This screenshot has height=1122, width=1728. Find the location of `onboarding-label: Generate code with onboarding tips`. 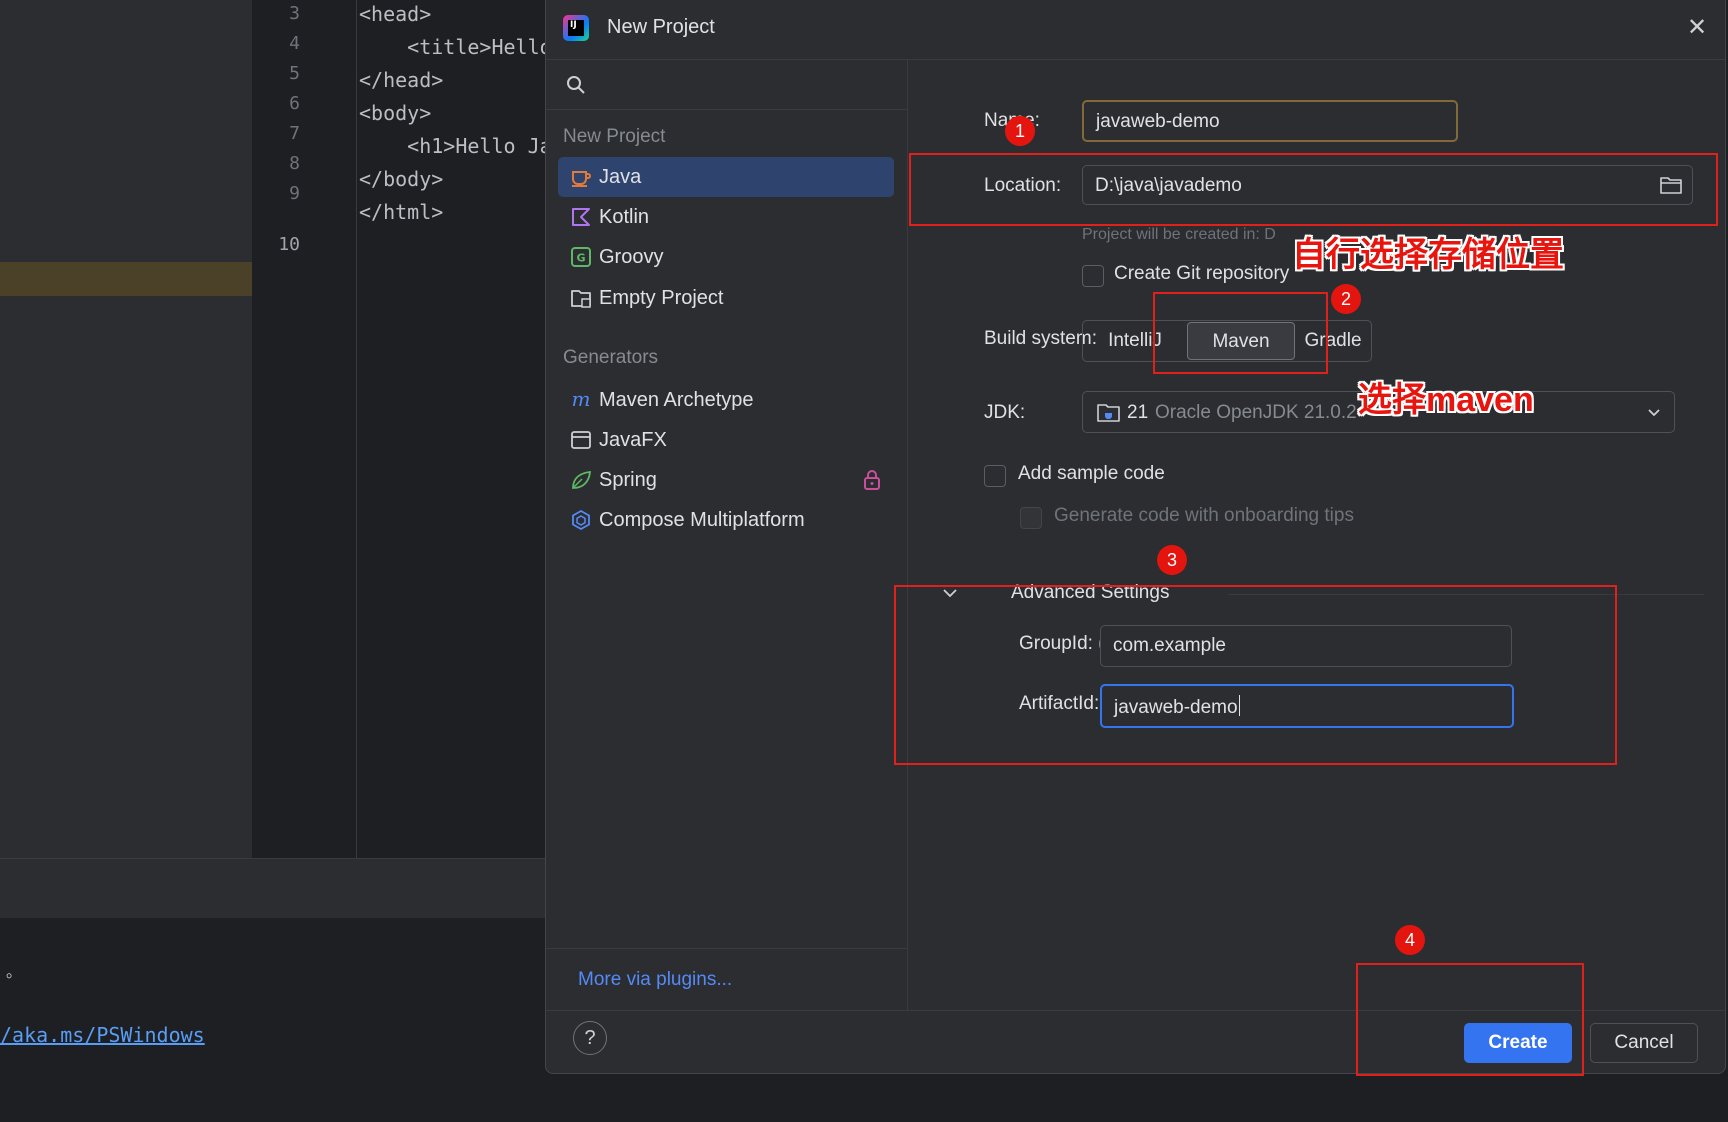

onboarding-label: Generate code with onboarding tips is located at coordinates (1204, 515).